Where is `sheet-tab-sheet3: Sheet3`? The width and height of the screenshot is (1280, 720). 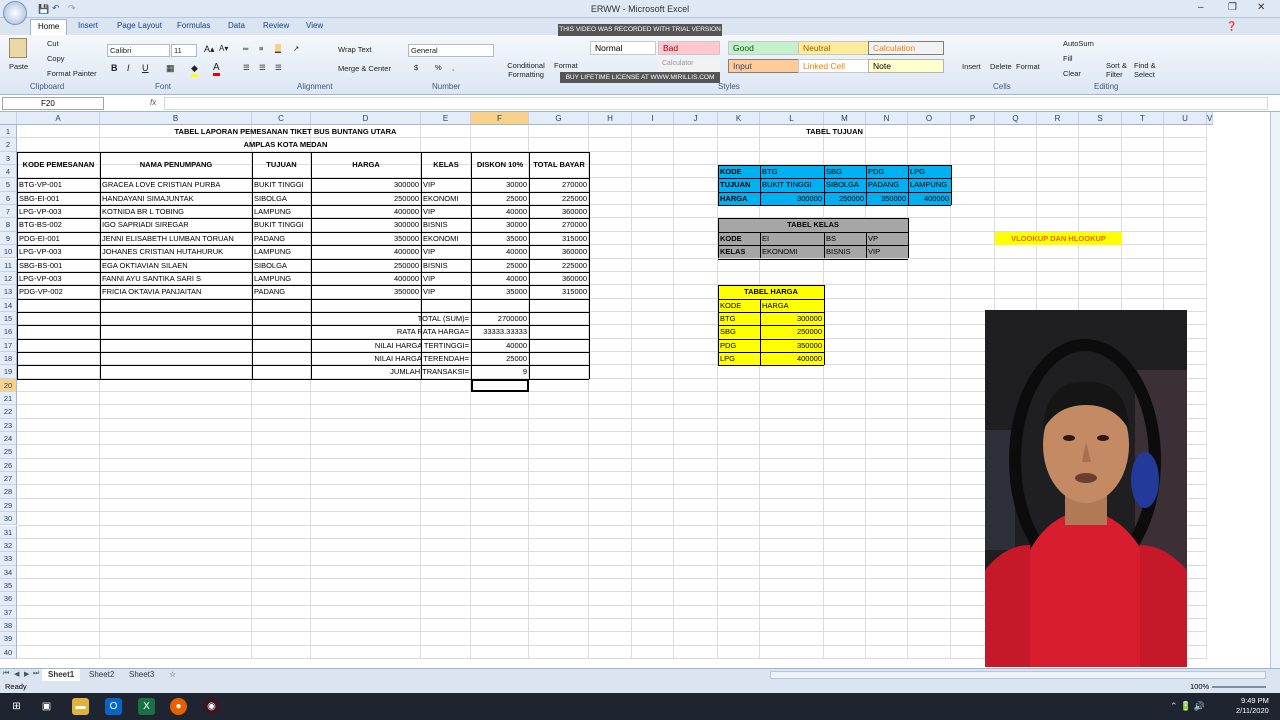 sheet-tab-sheet3: Sheet3 is located at coordinates (141, 675).